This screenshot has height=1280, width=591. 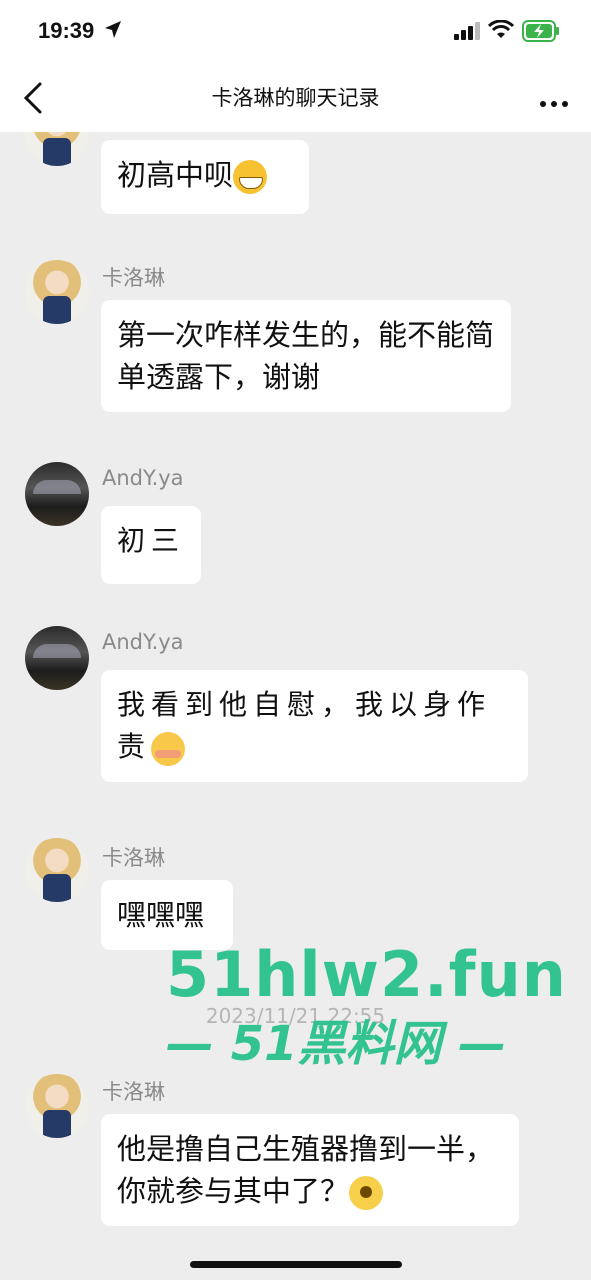 What do you see at coordinates (540, 31) in the screenshot?
I see `battery-charging-icon` at bounding box center [540, 31].